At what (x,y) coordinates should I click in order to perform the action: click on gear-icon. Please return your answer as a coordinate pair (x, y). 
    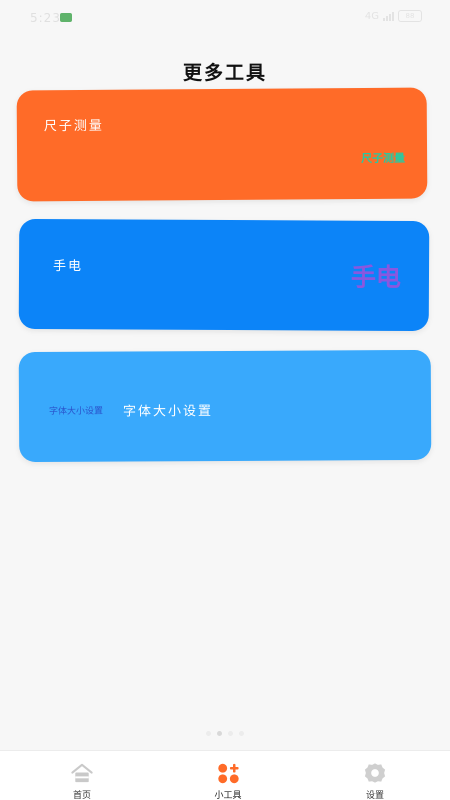
    Looking at the image, I should click on (375, 773).